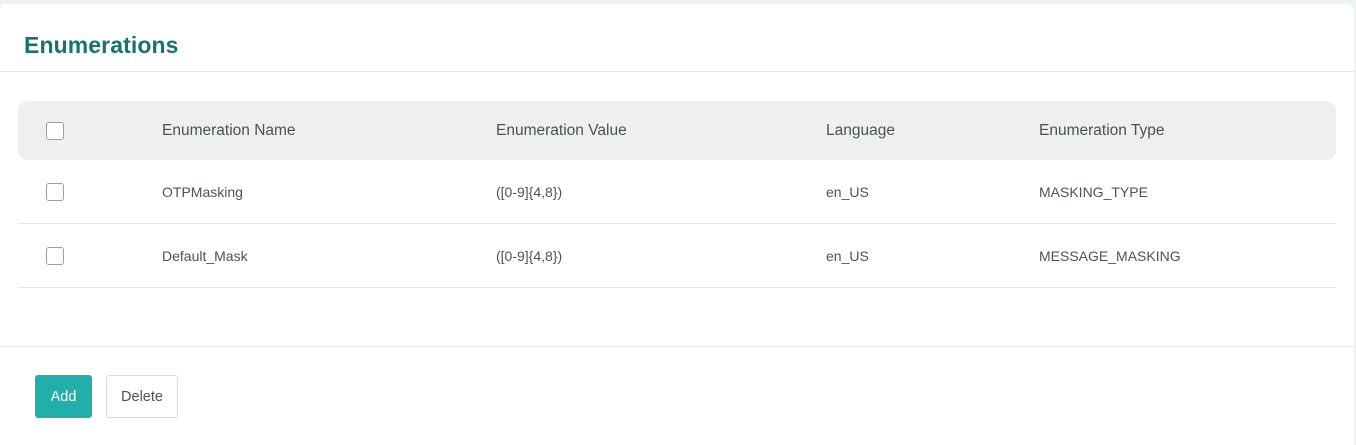 The image size is (1356, 445). Describe the element at coordinates (1110, 255) in the screenshot. I see `enumeration-type: MESSAGE_MASKING` at that location.